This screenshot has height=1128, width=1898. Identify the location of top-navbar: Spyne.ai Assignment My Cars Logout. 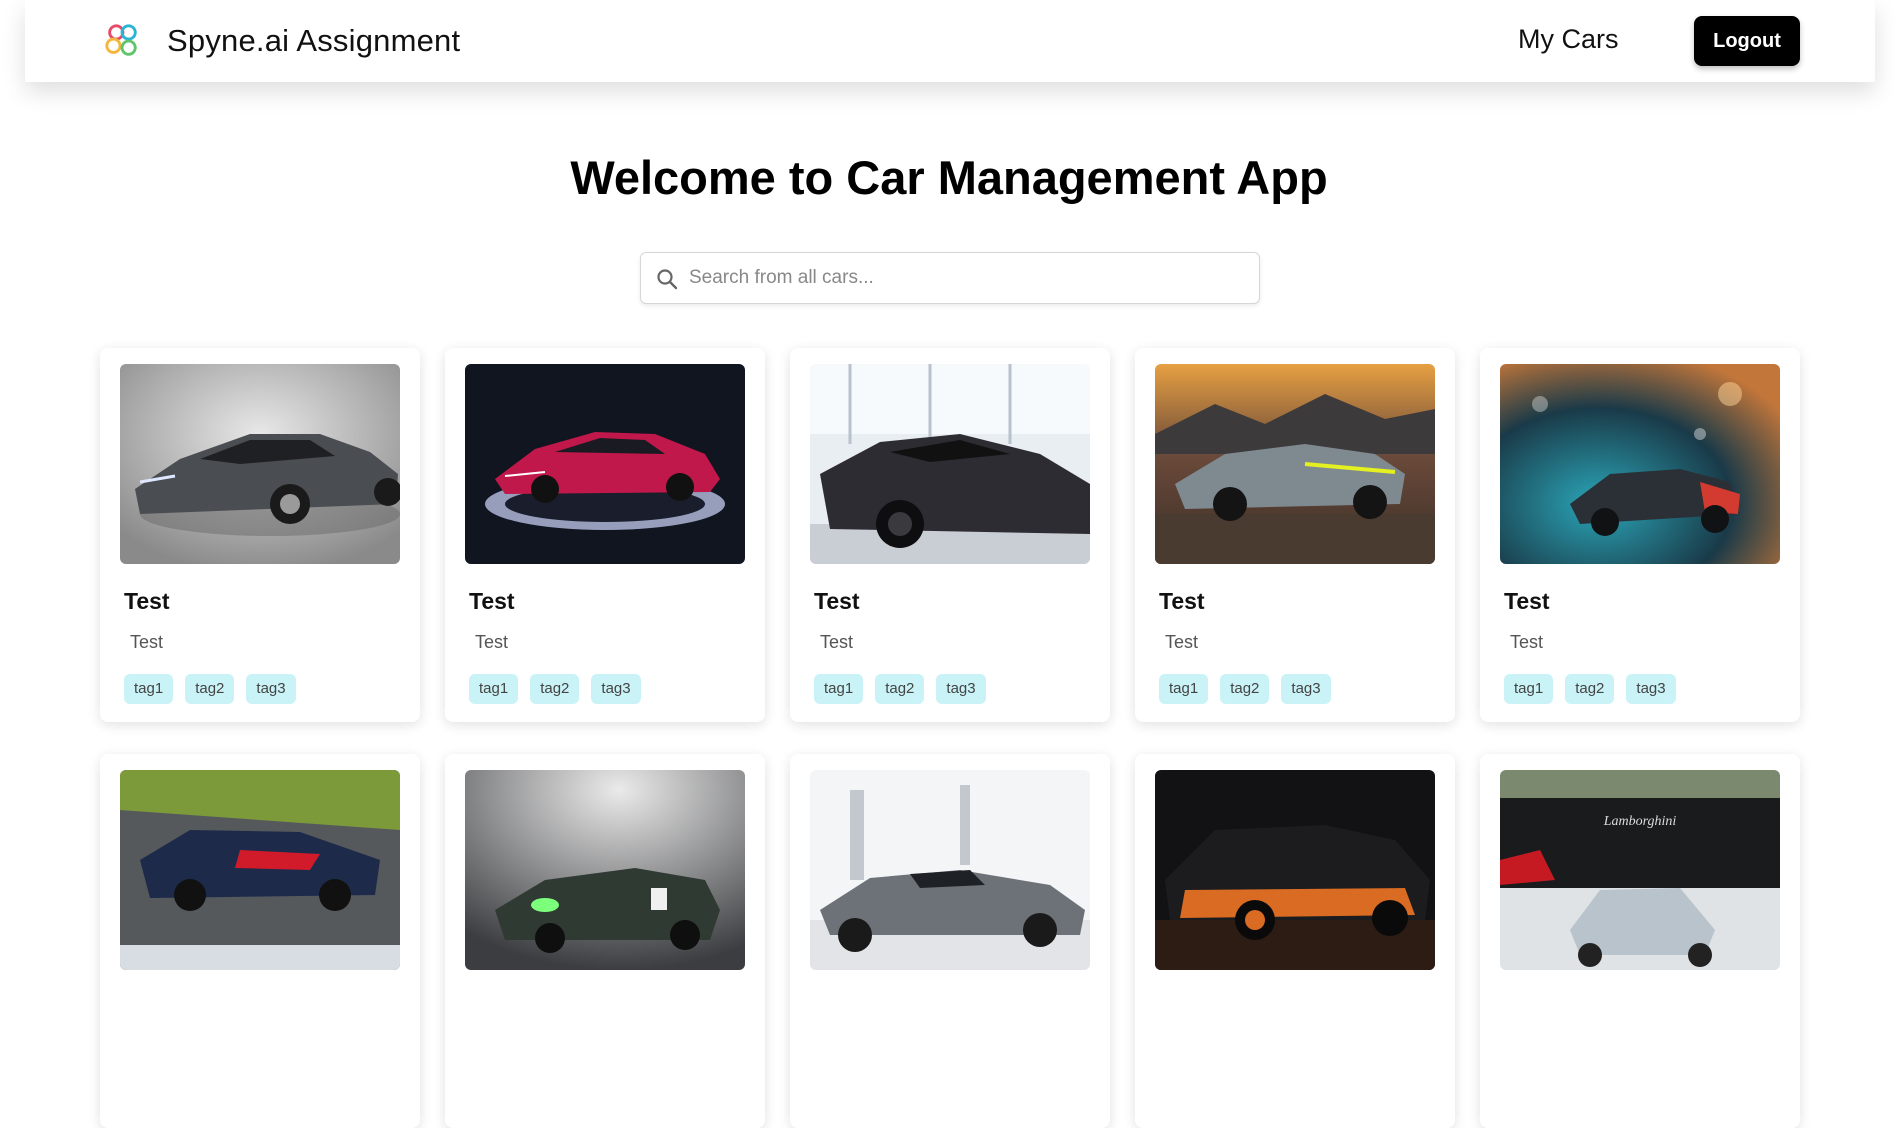
(950, 41).